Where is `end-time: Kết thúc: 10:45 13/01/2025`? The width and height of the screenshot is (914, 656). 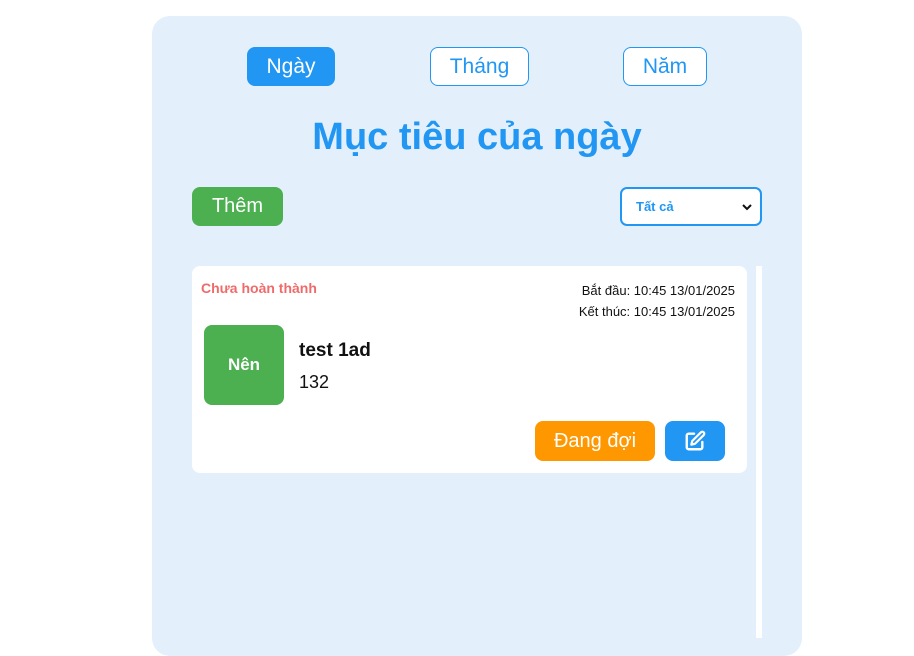 end-time: Kết thúc: 10:45 13/01/2025 is located at coordinates (656, 311).